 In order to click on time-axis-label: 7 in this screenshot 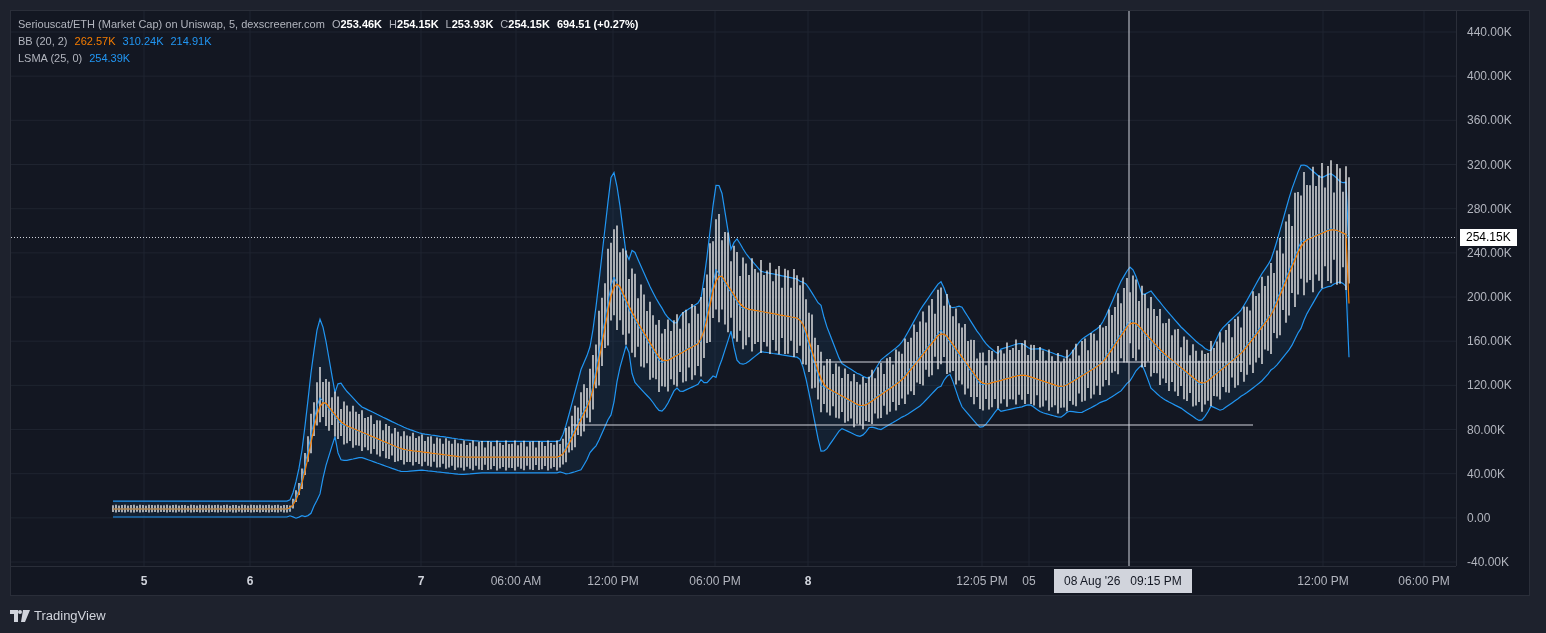, I will do `click(421, 581)`.